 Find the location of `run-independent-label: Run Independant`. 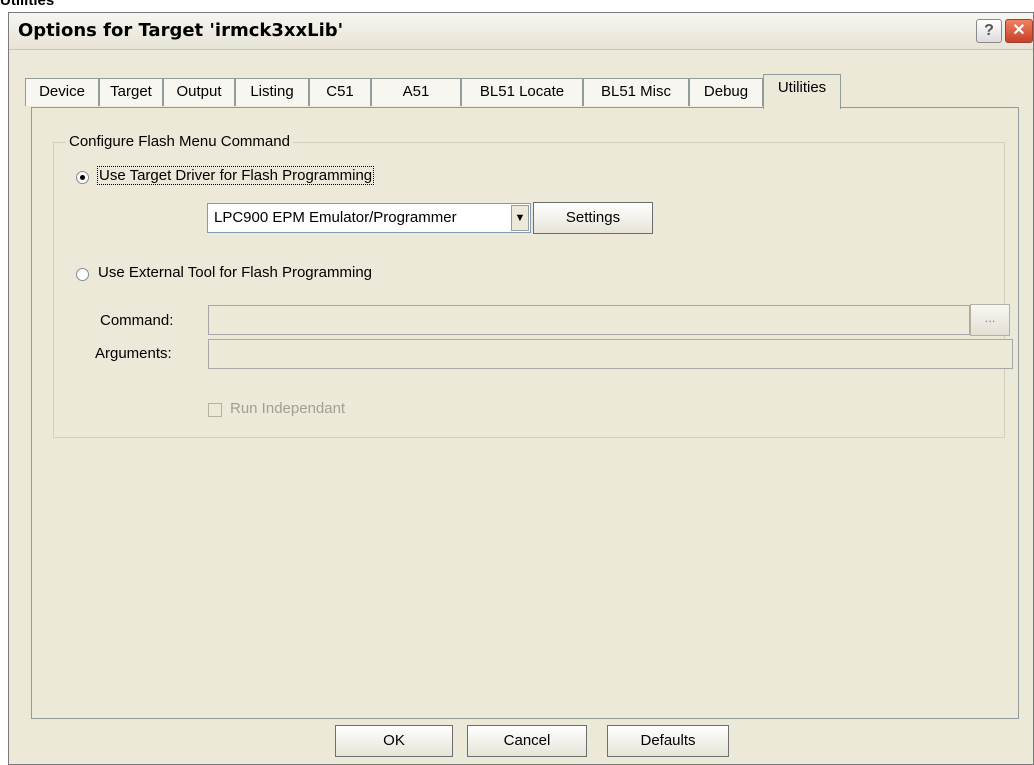

run-independent-label: Run Independant is located at coordinates (287, 409).